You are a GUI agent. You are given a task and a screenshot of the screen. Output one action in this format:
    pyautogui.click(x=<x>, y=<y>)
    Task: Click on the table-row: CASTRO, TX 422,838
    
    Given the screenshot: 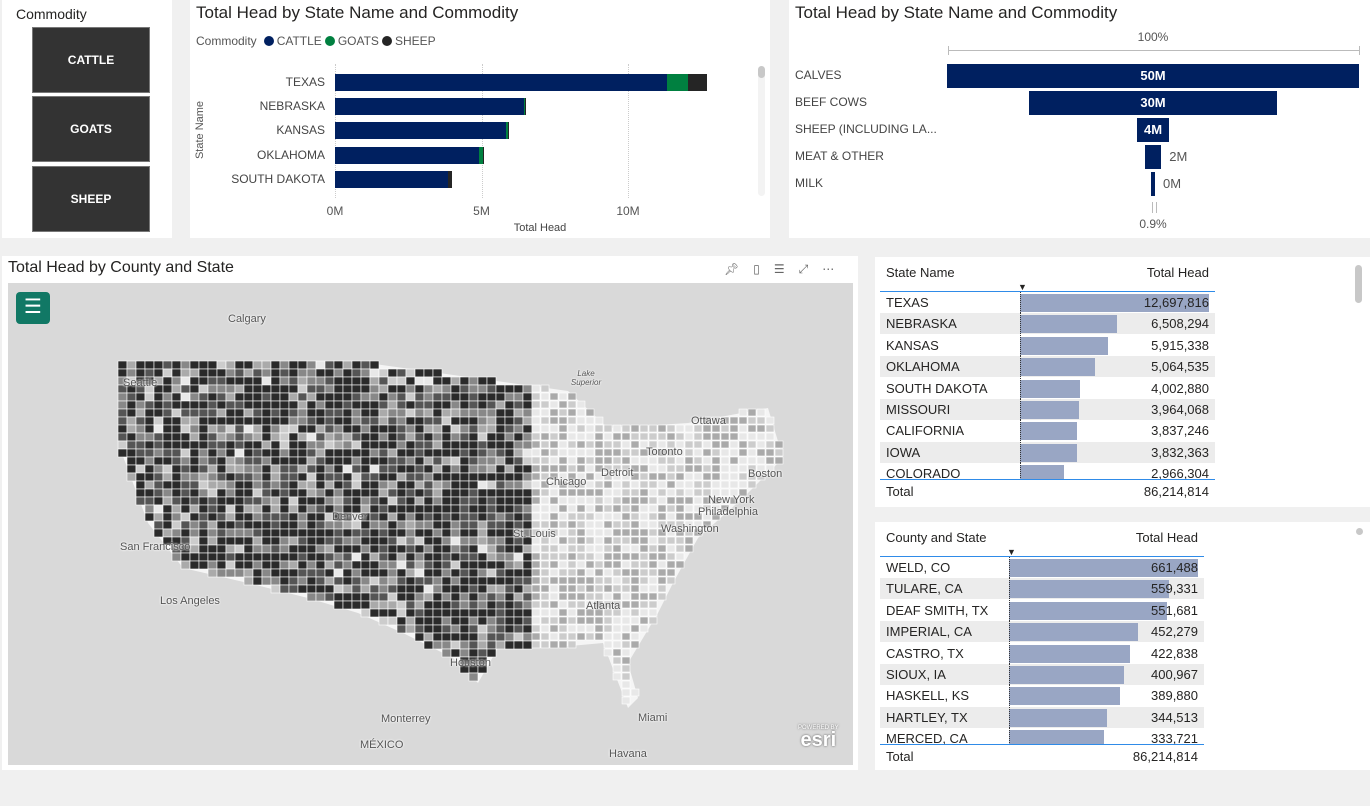 What is the action you would take?
    pyautogui.click(x=1042, y=653)
    